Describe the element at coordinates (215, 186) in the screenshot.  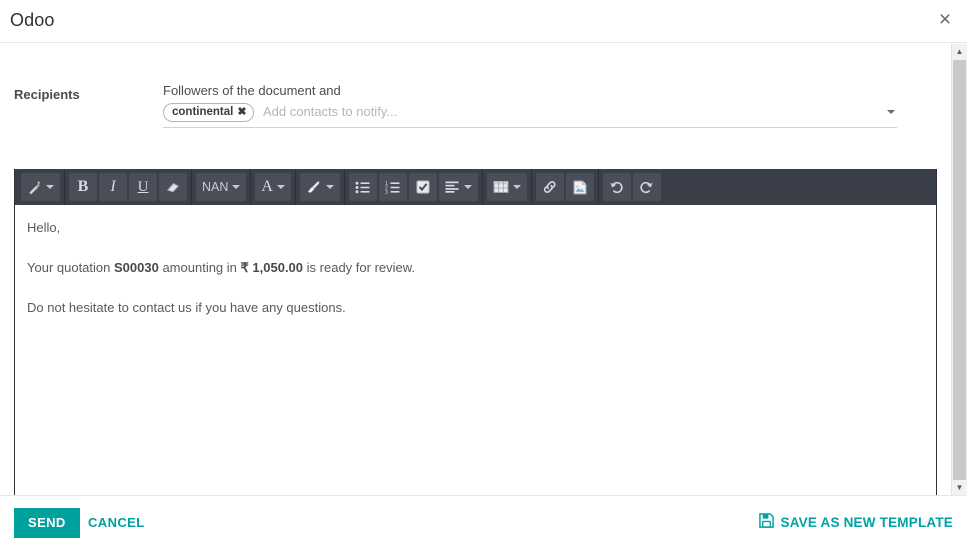
I see `font-size-value: NAN` at that location.